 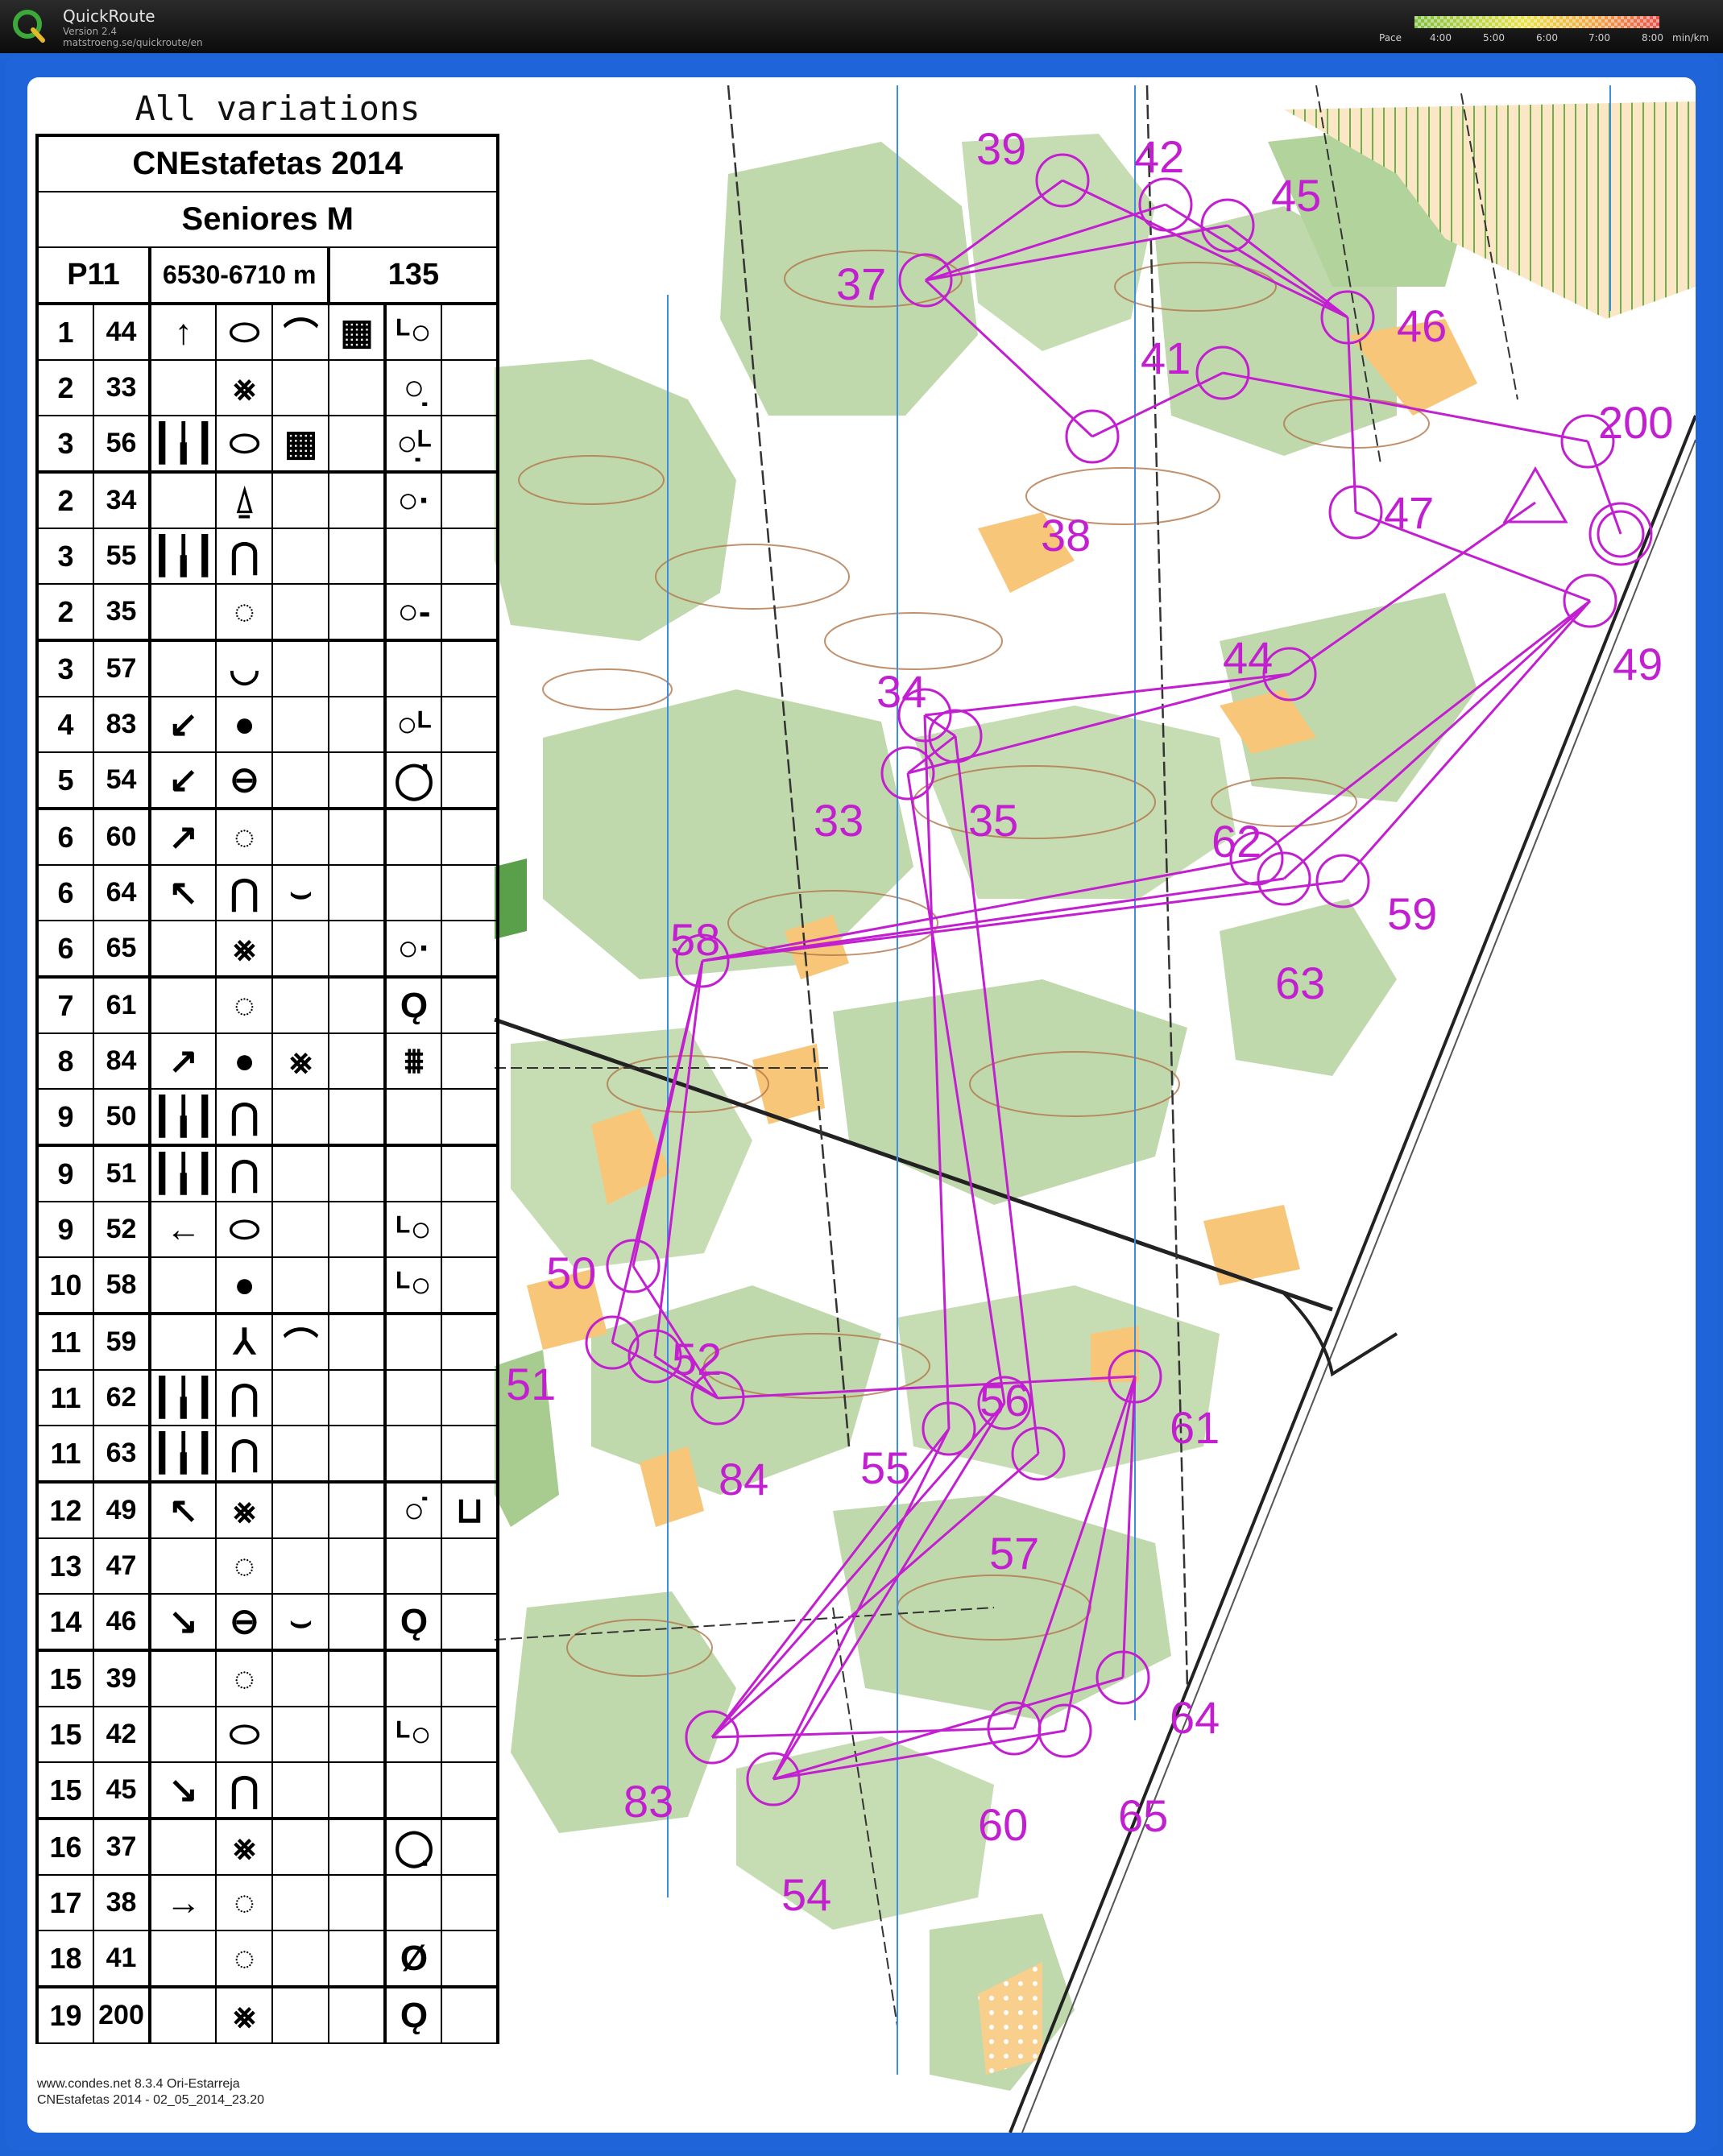 I want to click on control-row: 11 62 ┃╽┃ ⋂, so click(x=267, y=1397).